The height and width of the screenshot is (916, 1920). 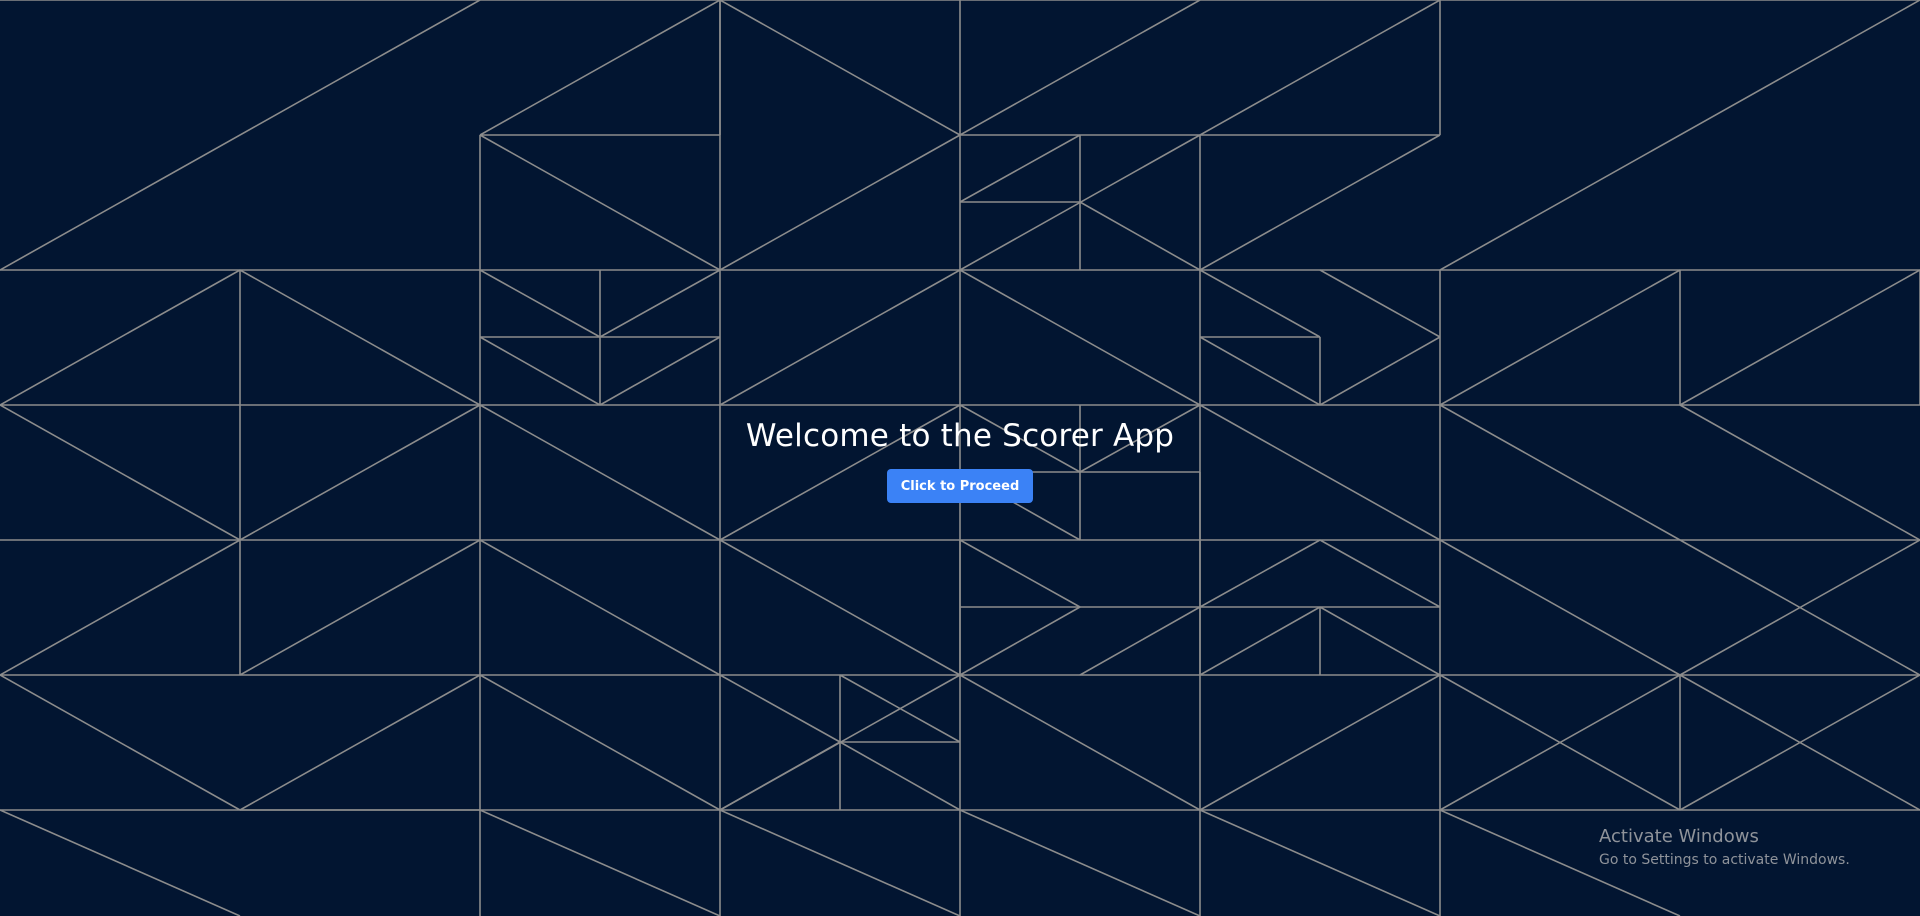 I want to click on watermark-subtitle: Go to Settings to activate Windows., so click(x=1724, y=860).